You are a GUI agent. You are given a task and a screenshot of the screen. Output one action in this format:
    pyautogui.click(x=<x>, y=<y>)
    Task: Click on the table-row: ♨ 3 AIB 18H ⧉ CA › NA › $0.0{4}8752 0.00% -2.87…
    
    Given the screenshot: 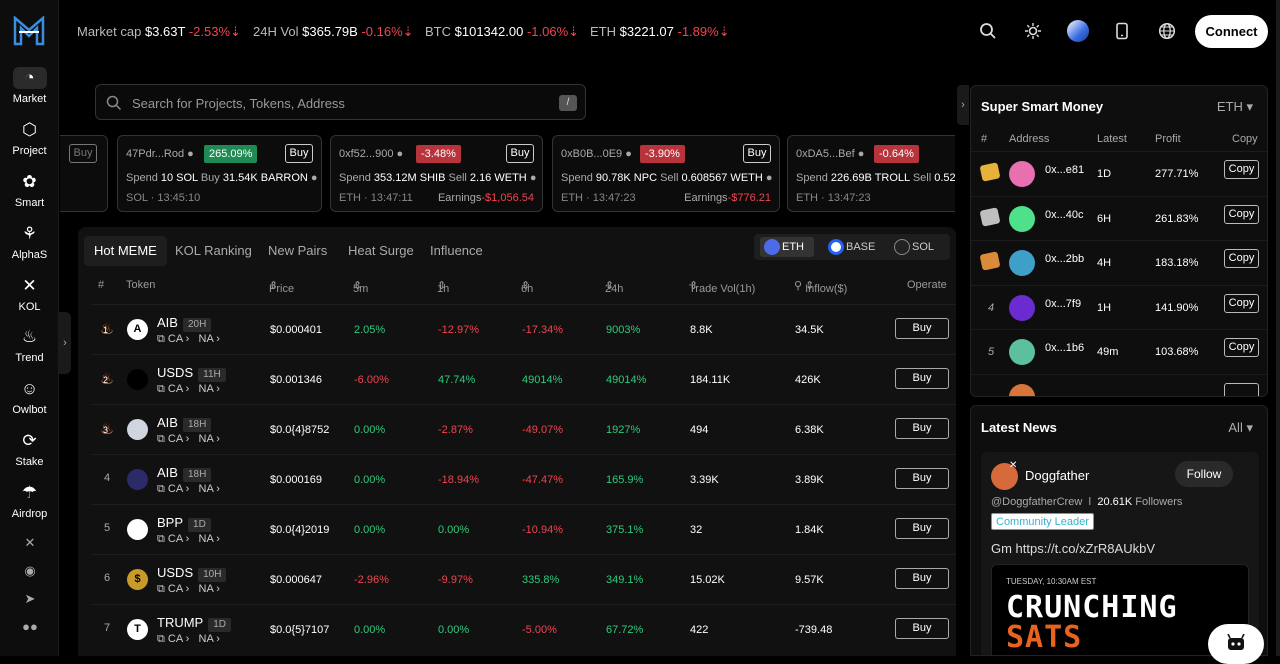 What is the action you would take?
    pyautogui.click(x=523, y=429)
    